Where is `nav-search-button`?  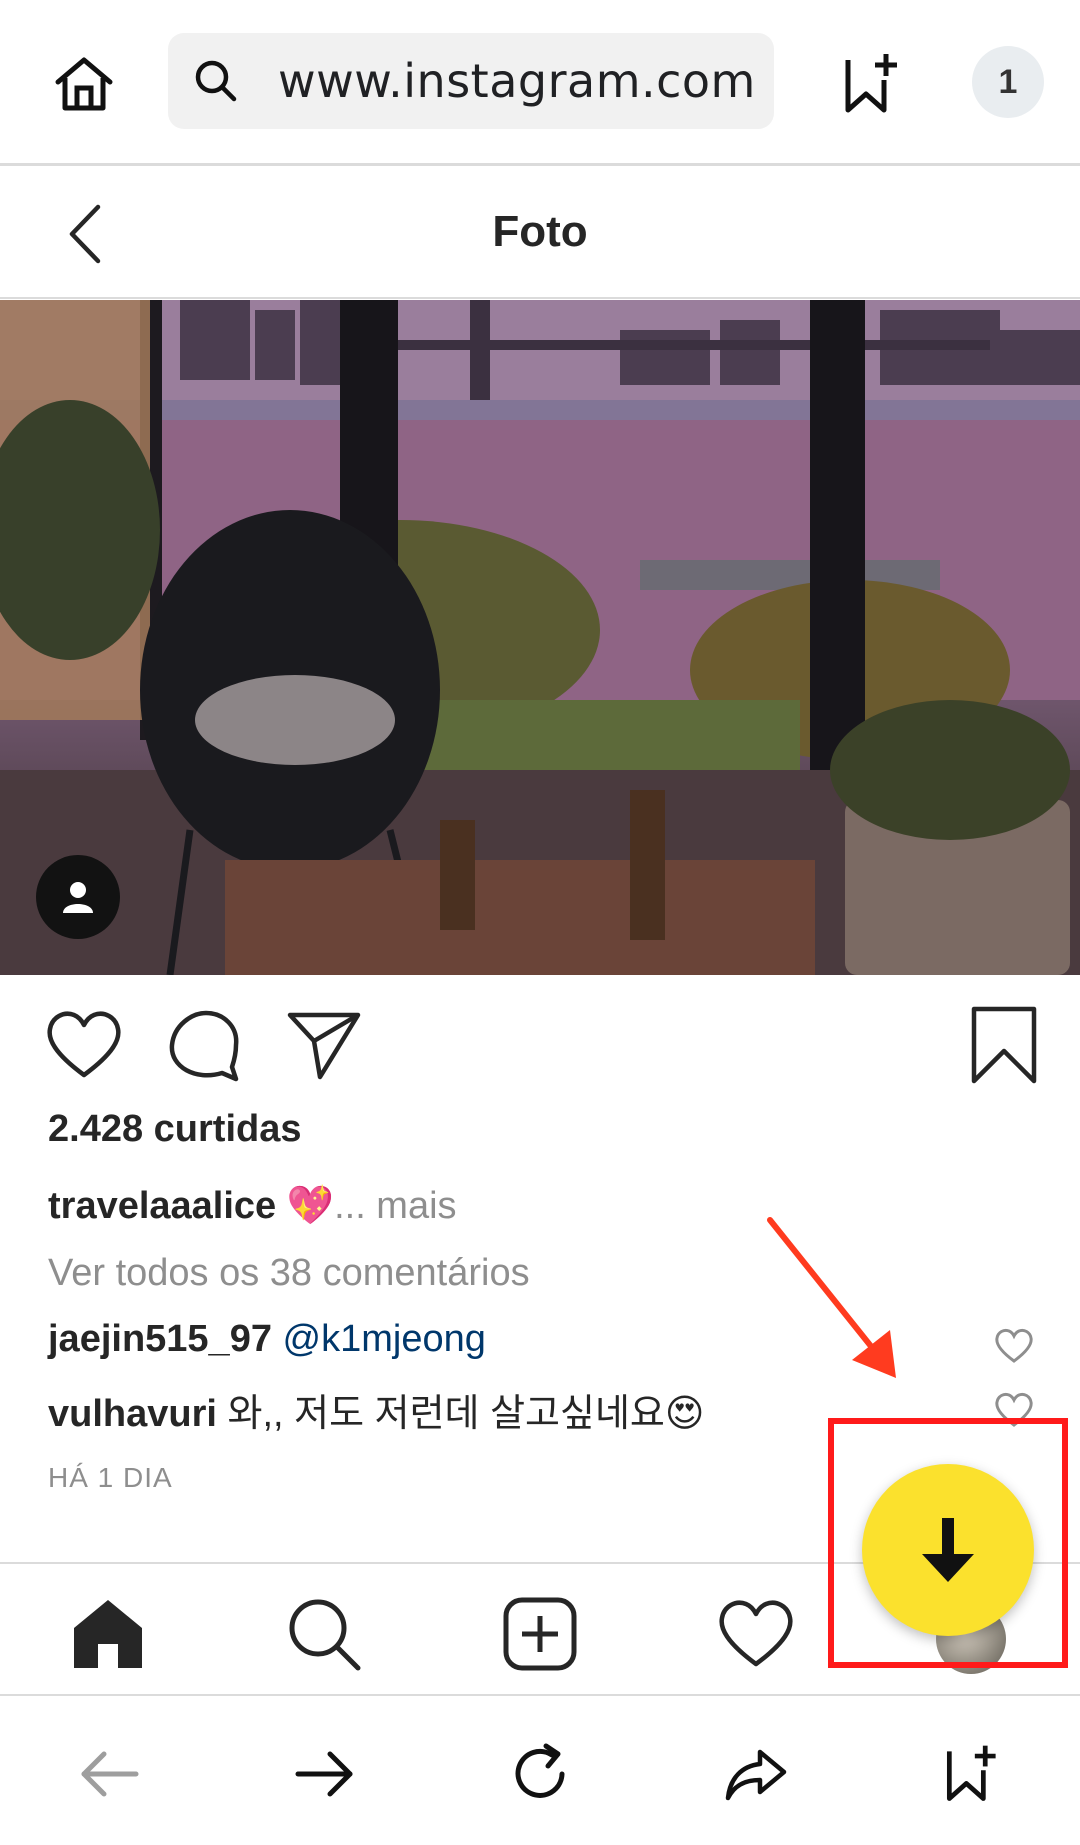 nav-search-button is located at coordinates (324, 1634).